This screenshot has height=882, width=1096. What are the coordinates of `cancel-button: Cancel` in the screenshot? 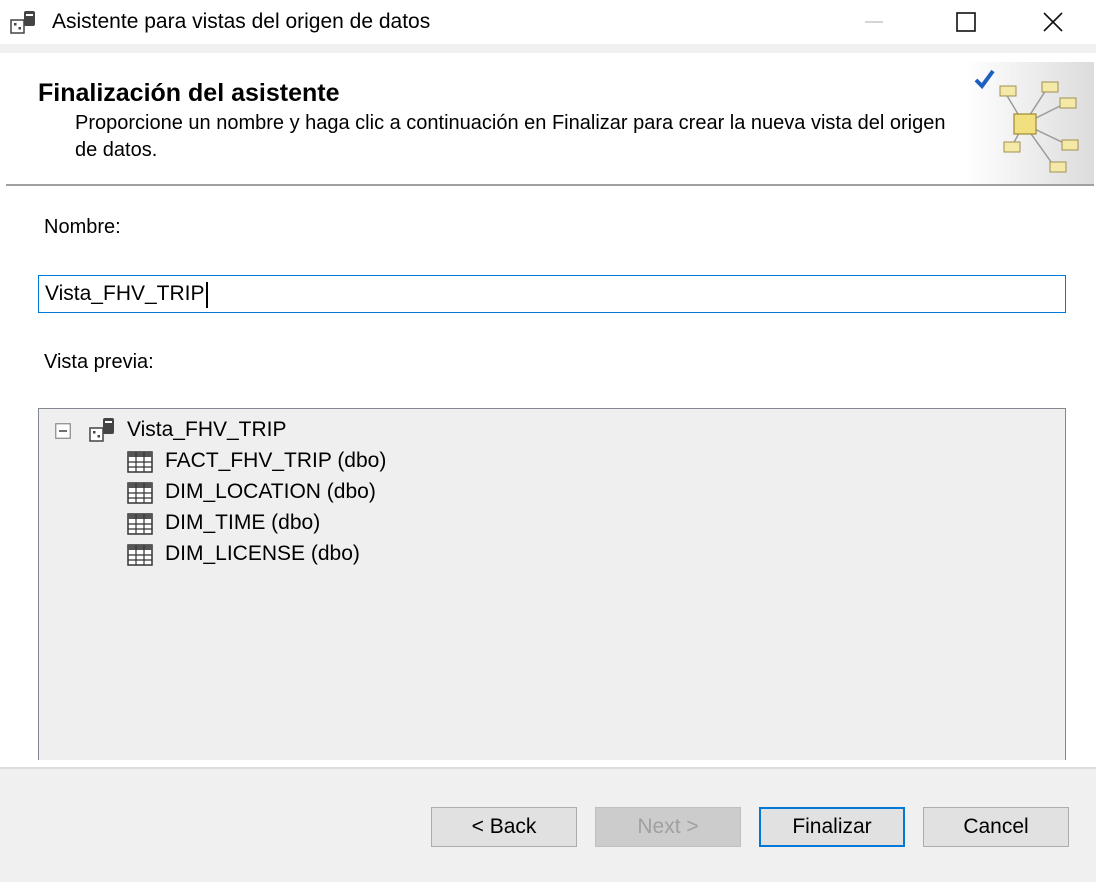 It's located at (996, 827).